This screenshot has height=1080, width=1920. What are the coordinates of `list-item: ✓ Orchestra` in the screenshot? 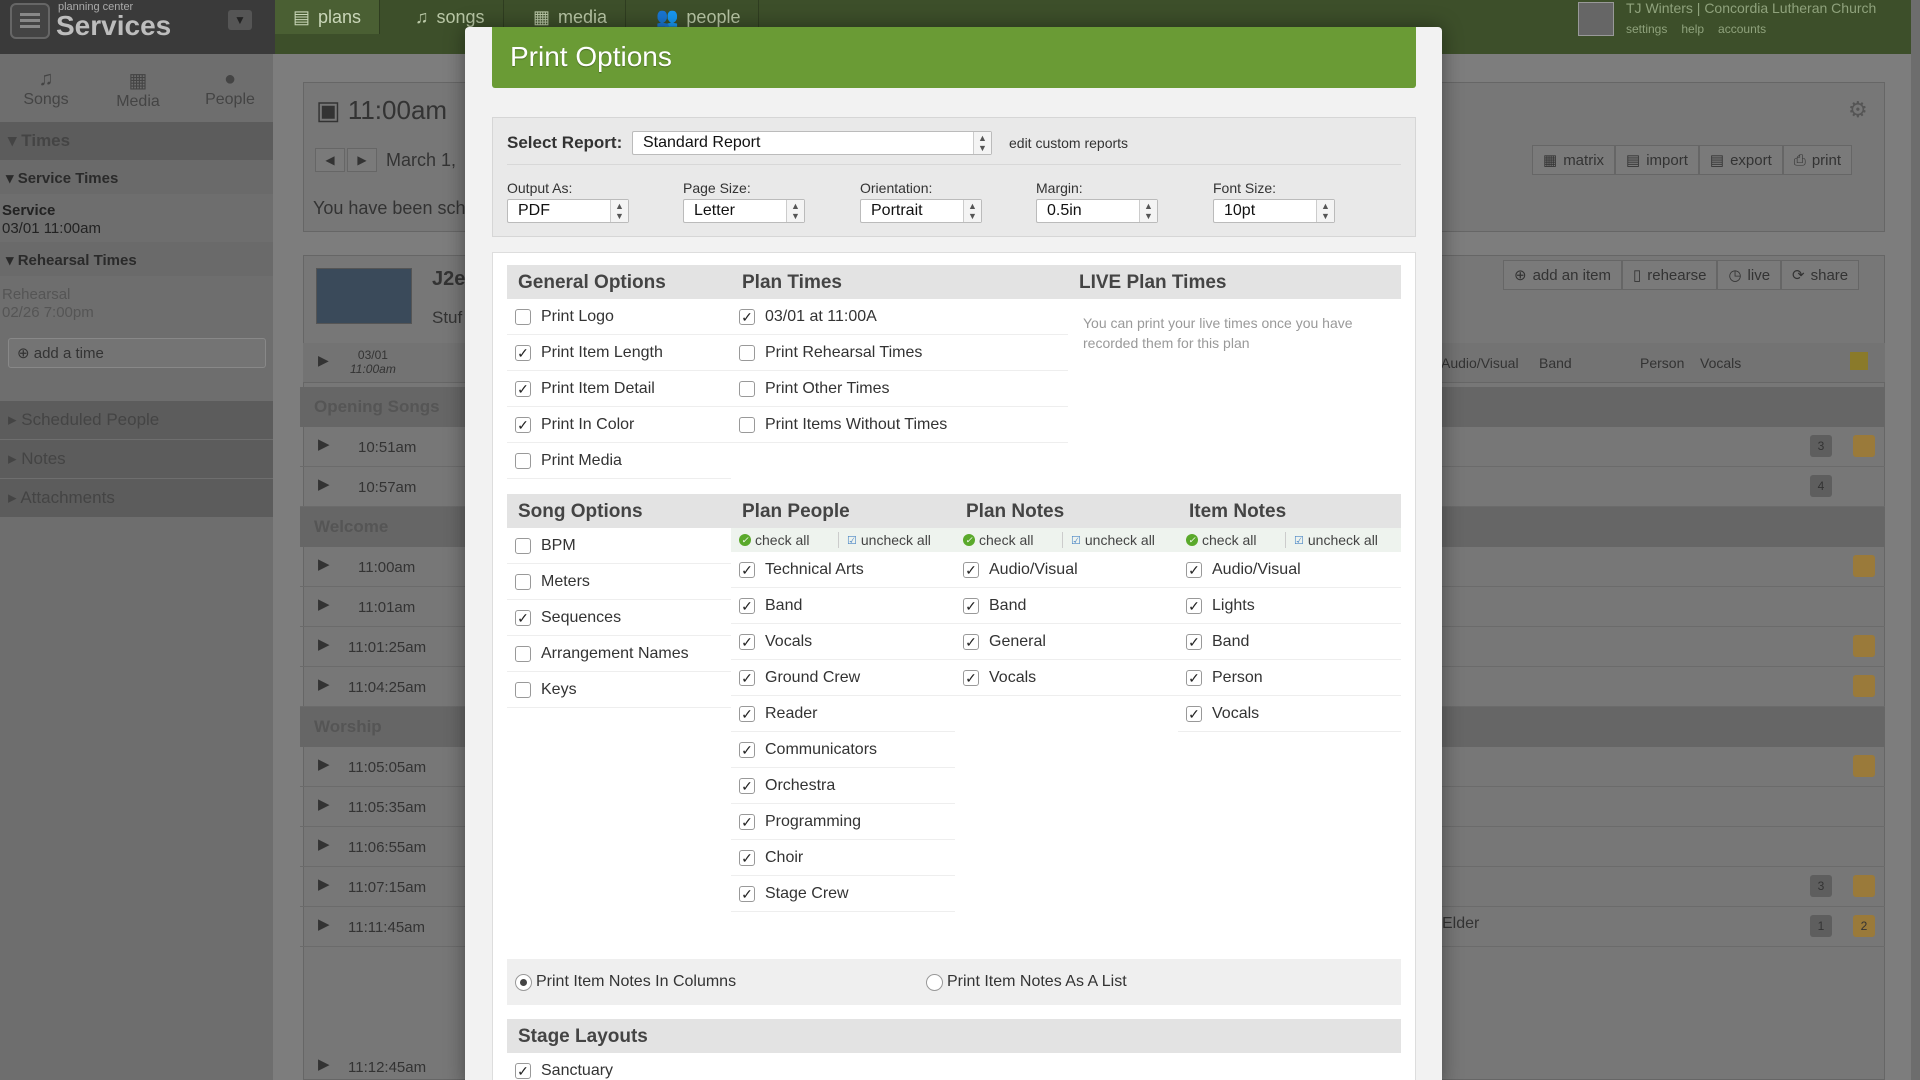 It's located at (843, 786).